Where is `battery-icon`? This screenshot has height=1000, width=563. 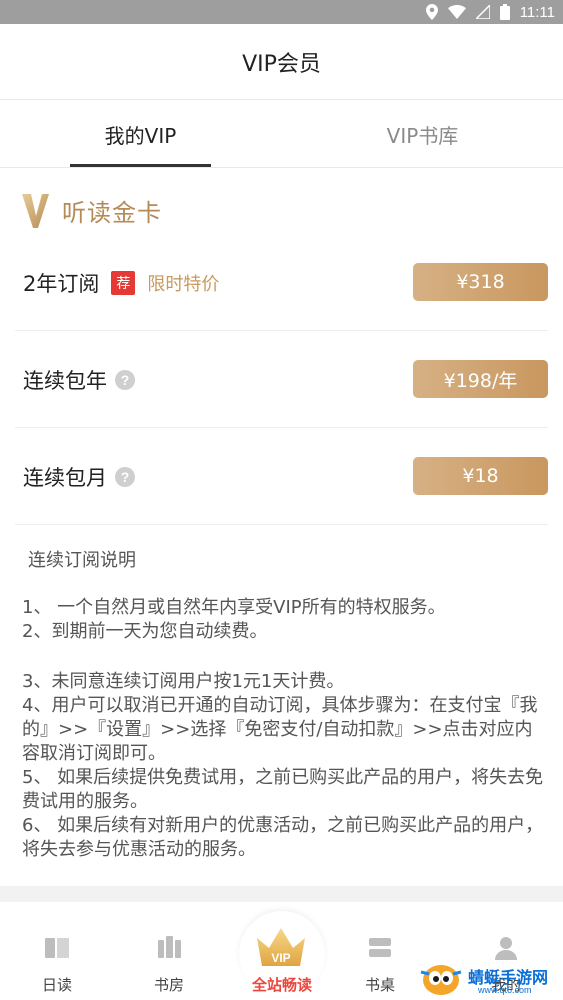
battery-icon is located at coordinates (504, 12).